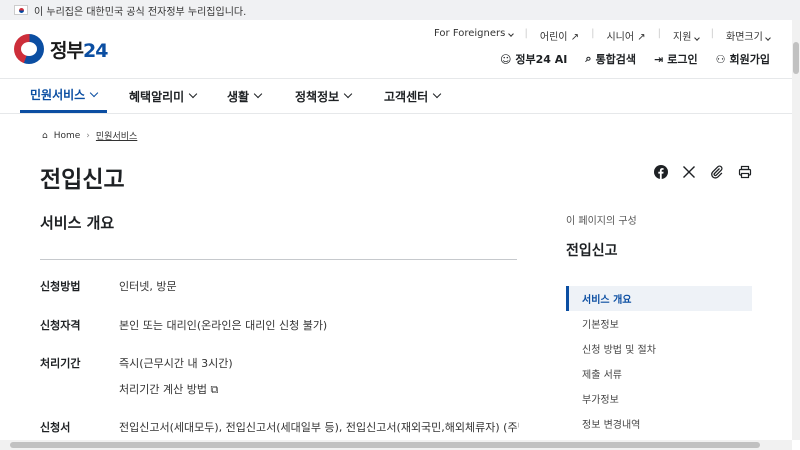 The image size is (800, 450). I want to click on vertical-scrollbar, so click(796, 230).